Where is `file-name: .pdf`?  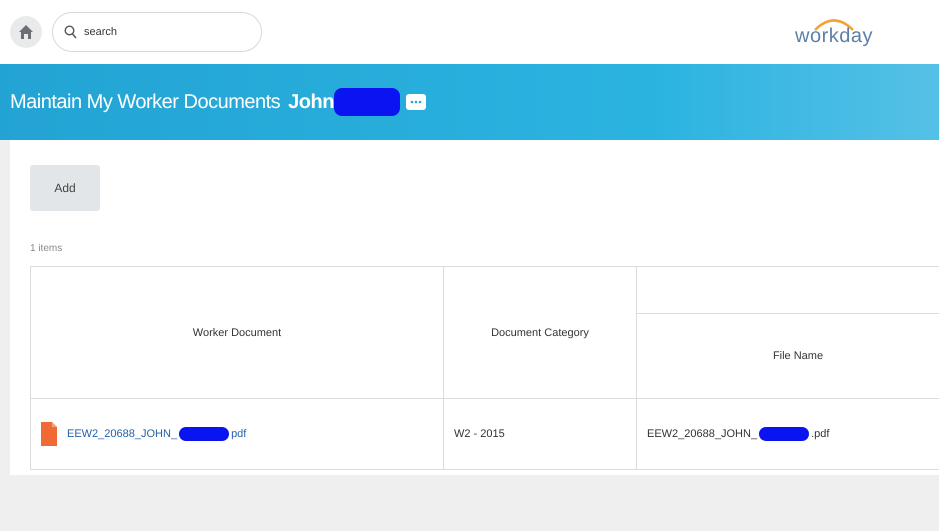
file-name: .pdf is located at coordinates (820, 434).